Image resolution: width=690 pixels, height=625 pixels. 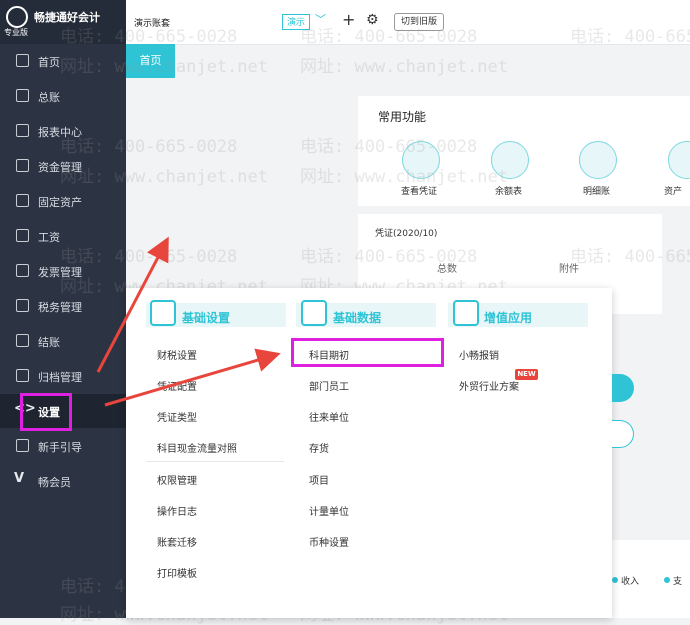 What do you see at coordinates (192, 377) in the screenshot?
I see `arrow-to-opening-balances` at bounding box center [192, 377].